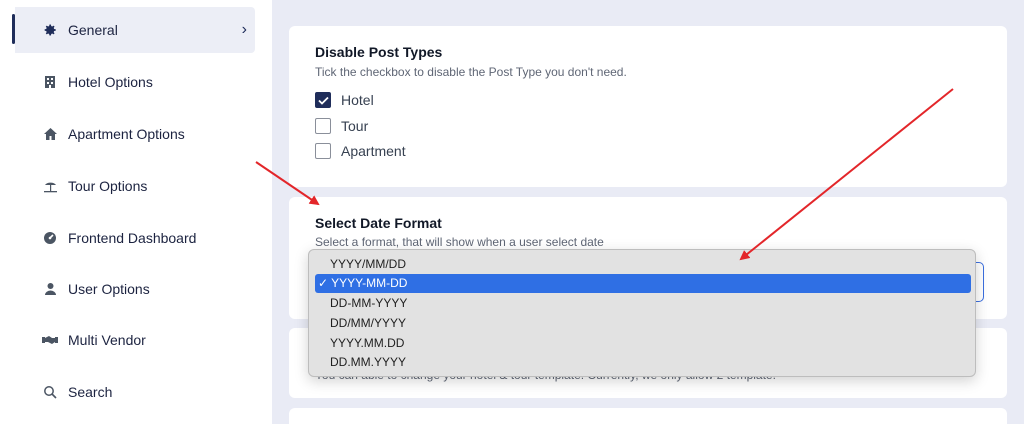 The image size is (1024, 424). Describe the element at coordinates (50, 289) in the screenshot. I see `user-icon` at that location.